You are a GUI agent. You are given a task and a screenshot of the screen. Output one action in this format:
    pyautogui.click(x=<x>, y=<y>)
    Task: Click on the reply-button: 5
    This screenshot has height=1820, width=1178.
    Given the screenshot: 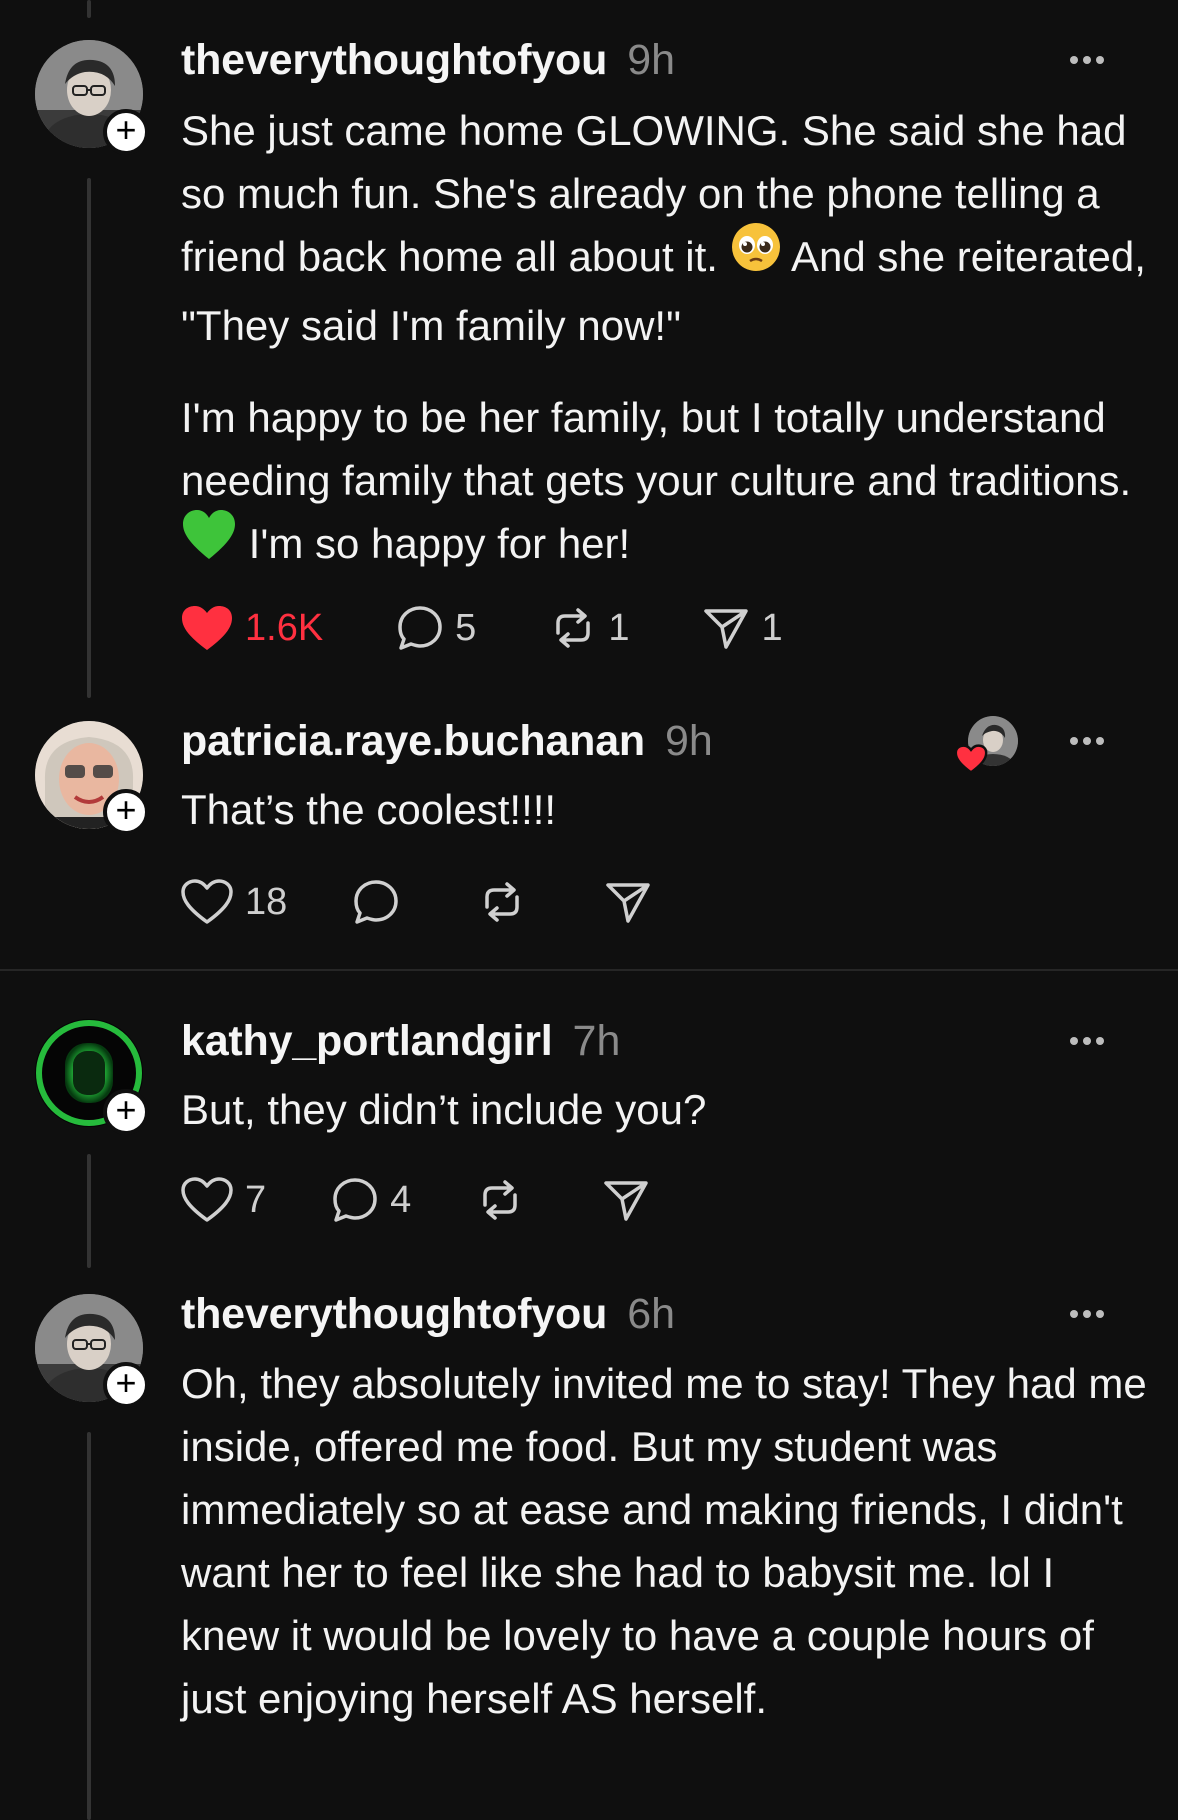 What is the action you would take?
    pyautogui.click(x=435, y=628)
    